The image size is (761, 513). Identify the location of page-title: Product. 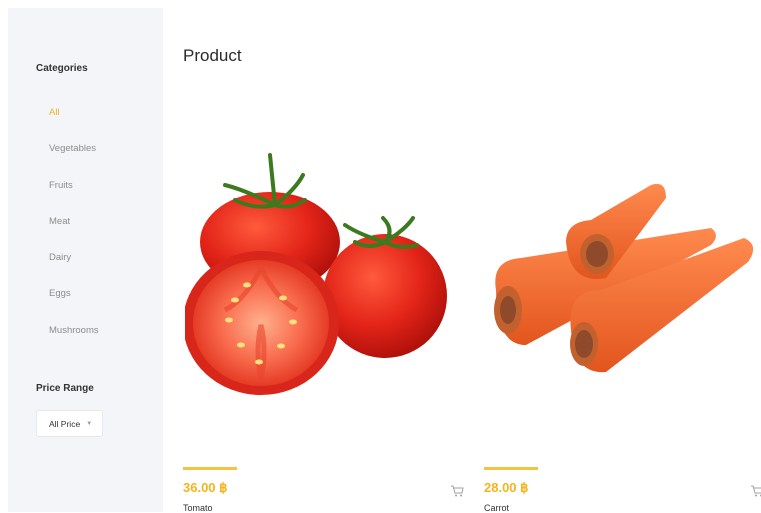
(212, 55).